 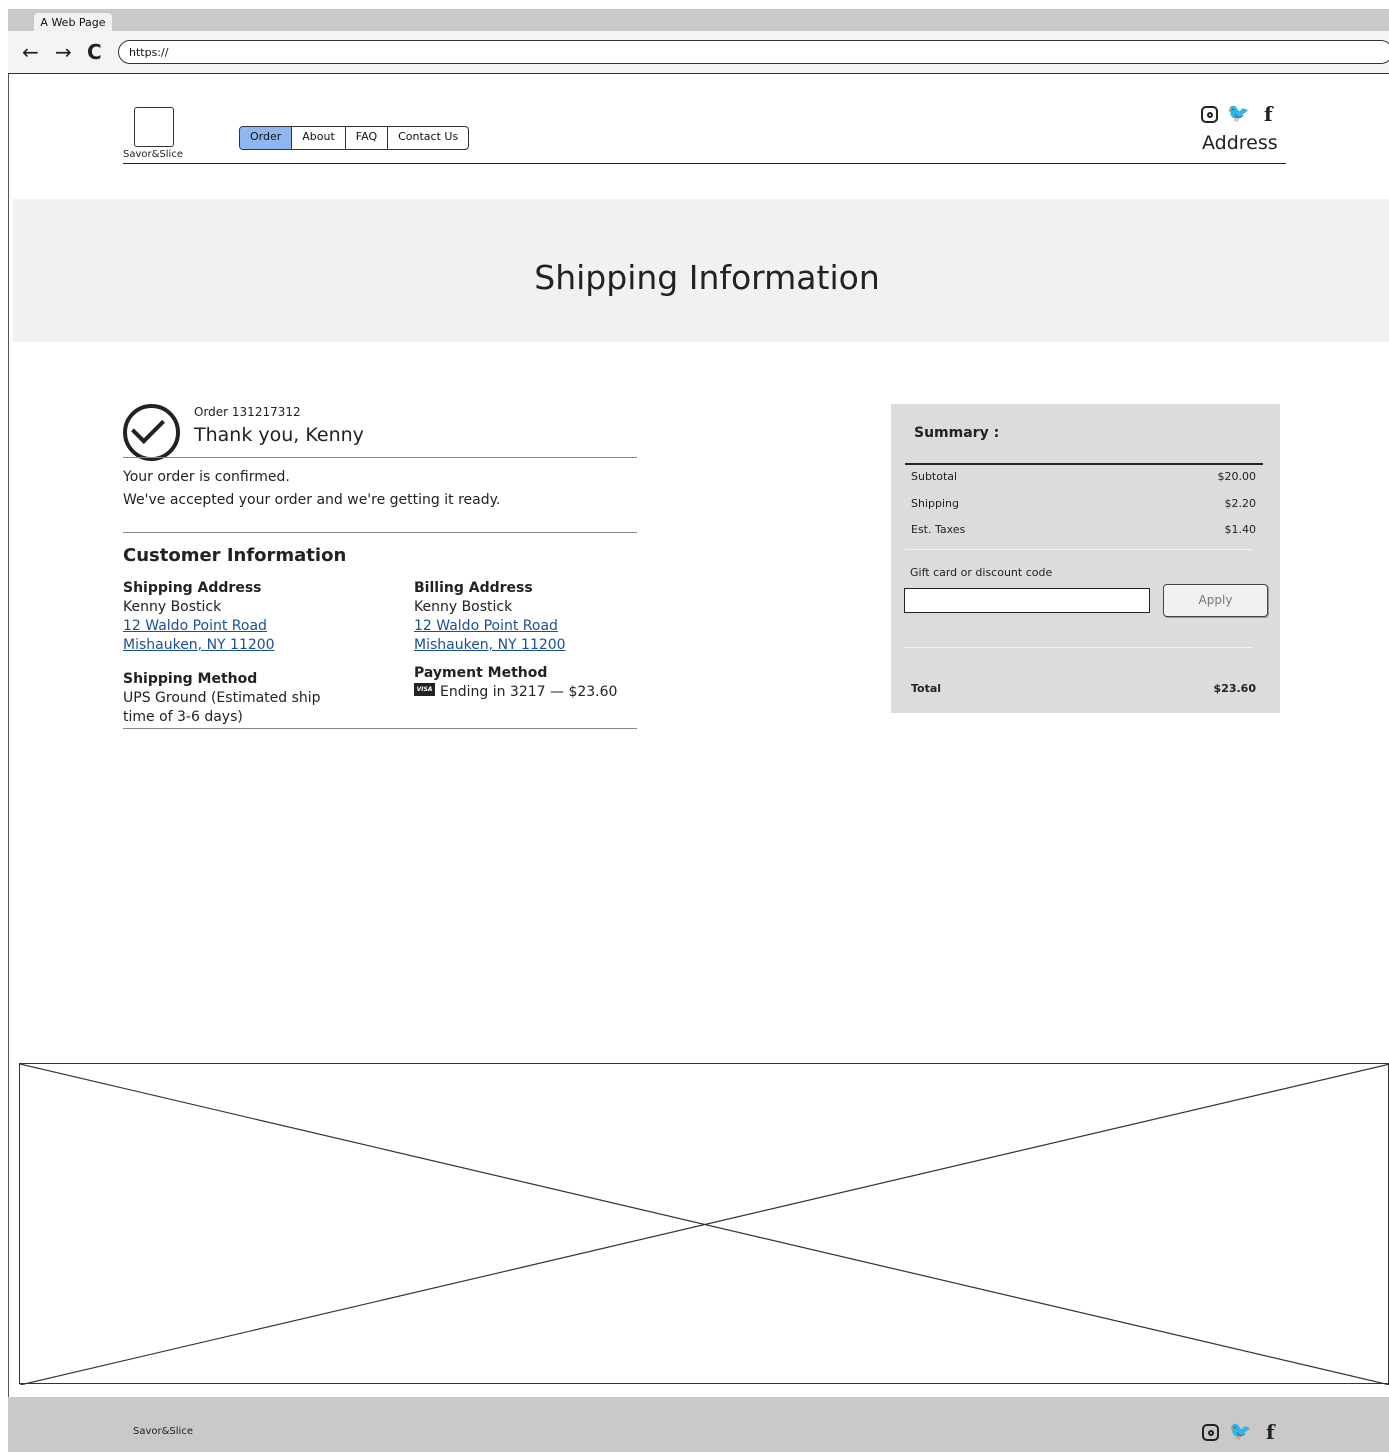 I want to click on customer-info-heading: Customer Information, so click(x=235, y=555).